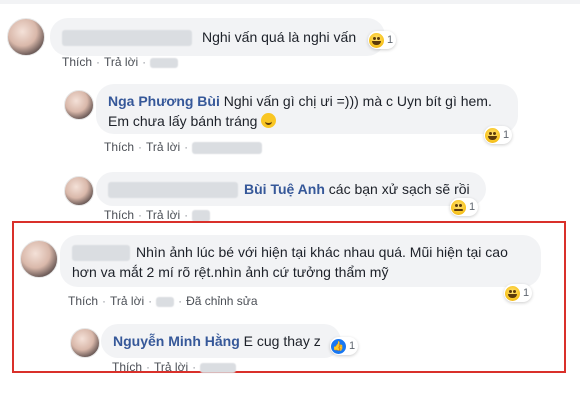 Image resolution: width=580 pixels, height=393 pixels. I want to click on comment-bubble: Nghi vấn quá là nghi vấn, so click(217, 37).